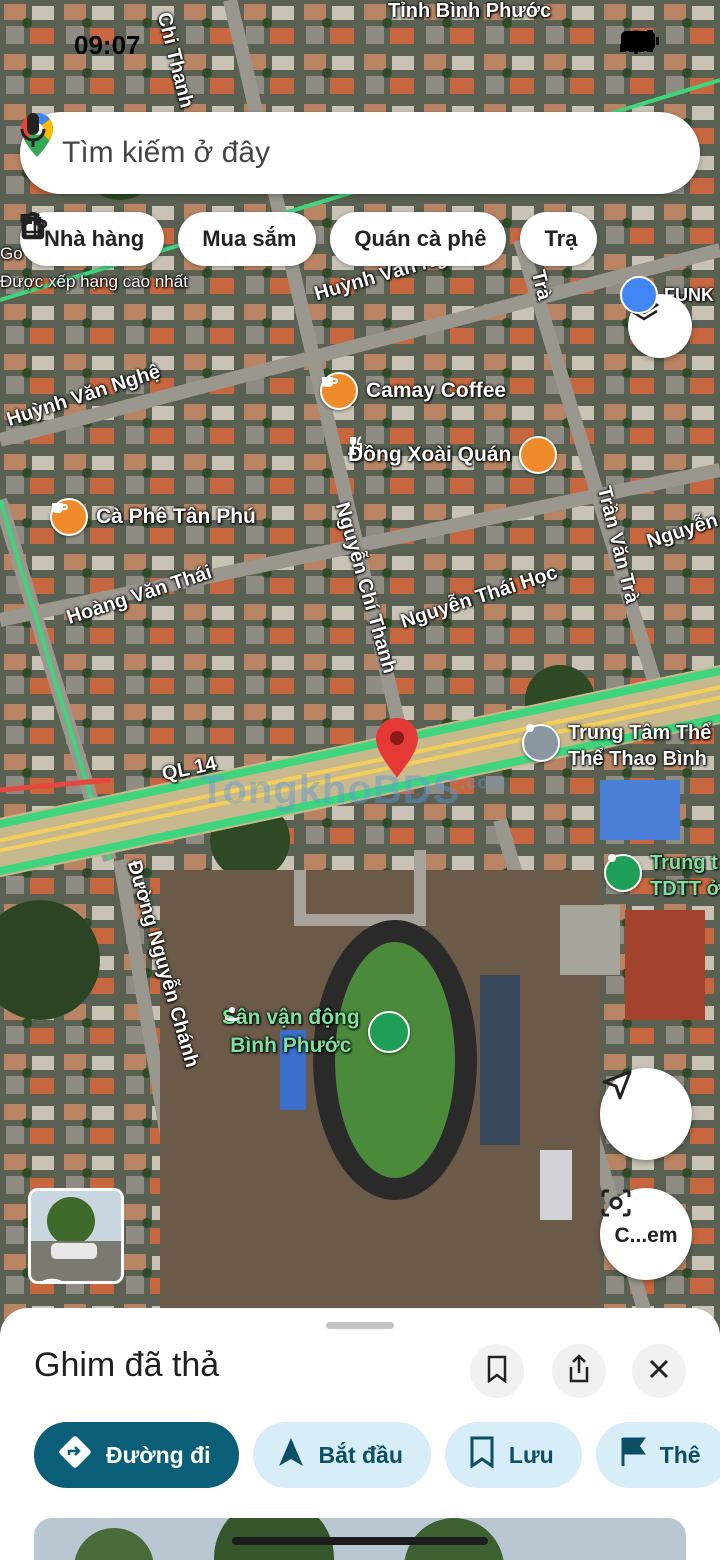 The width and height of the screenshot is (720, 1560). What do you see at coordinates (646, 1114) in the screenshot?
I see `my-location-button` at bounding box center [646, 1114].